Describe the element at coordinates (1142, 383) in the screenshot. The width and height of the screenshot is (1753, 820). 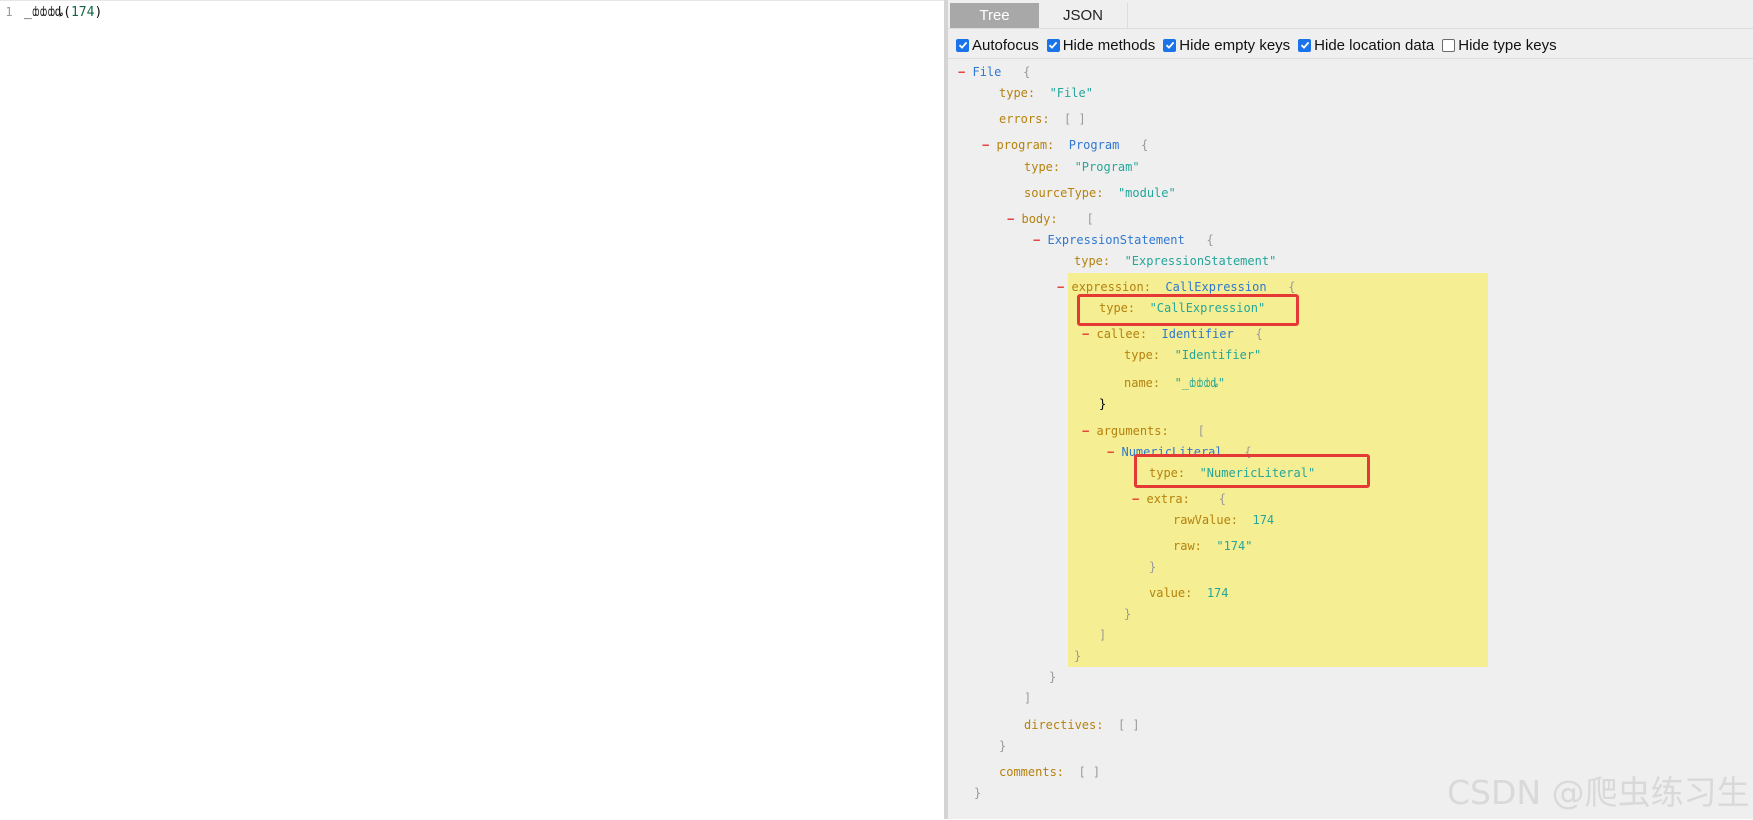
I see `prop-key: name:` at that location.